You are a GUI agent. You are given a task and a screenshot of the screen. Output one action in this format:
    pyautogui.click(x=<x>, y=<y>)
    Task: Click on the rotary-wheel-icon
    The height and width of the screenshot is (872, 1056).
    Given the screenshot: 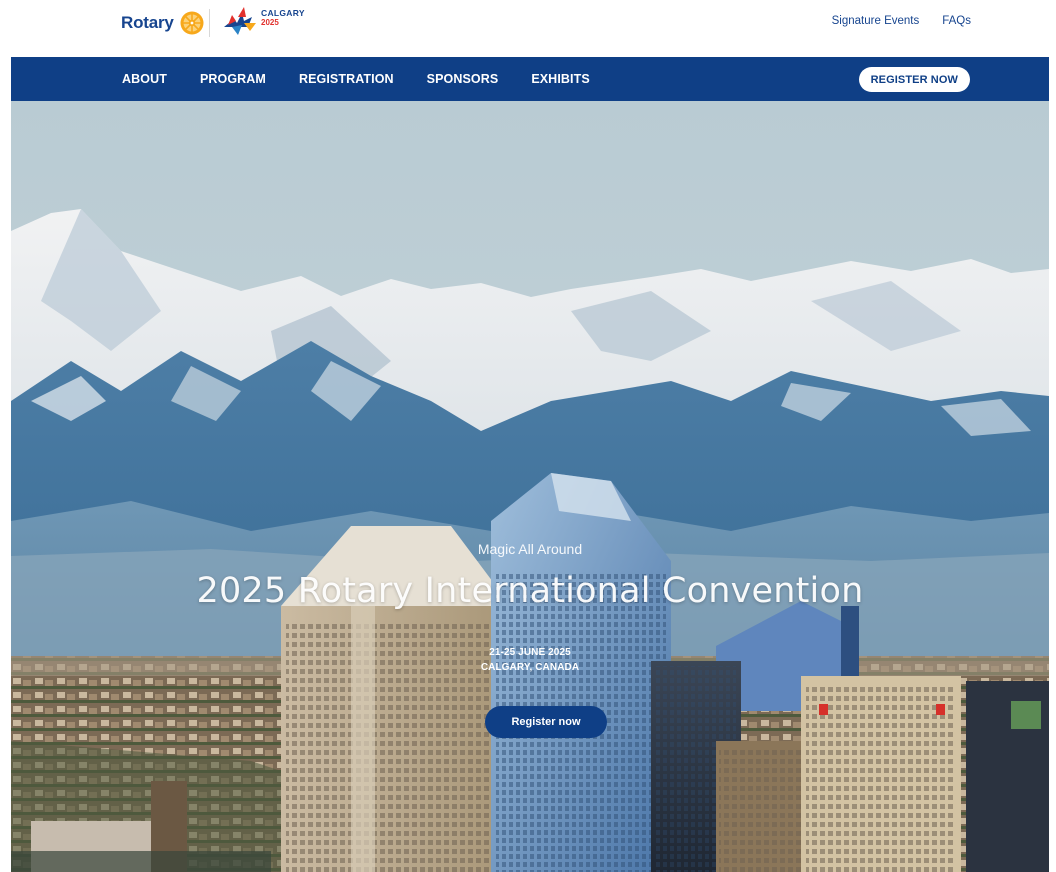 What is the action you would take?
    pyautogui.click(x=192, y=23)
    